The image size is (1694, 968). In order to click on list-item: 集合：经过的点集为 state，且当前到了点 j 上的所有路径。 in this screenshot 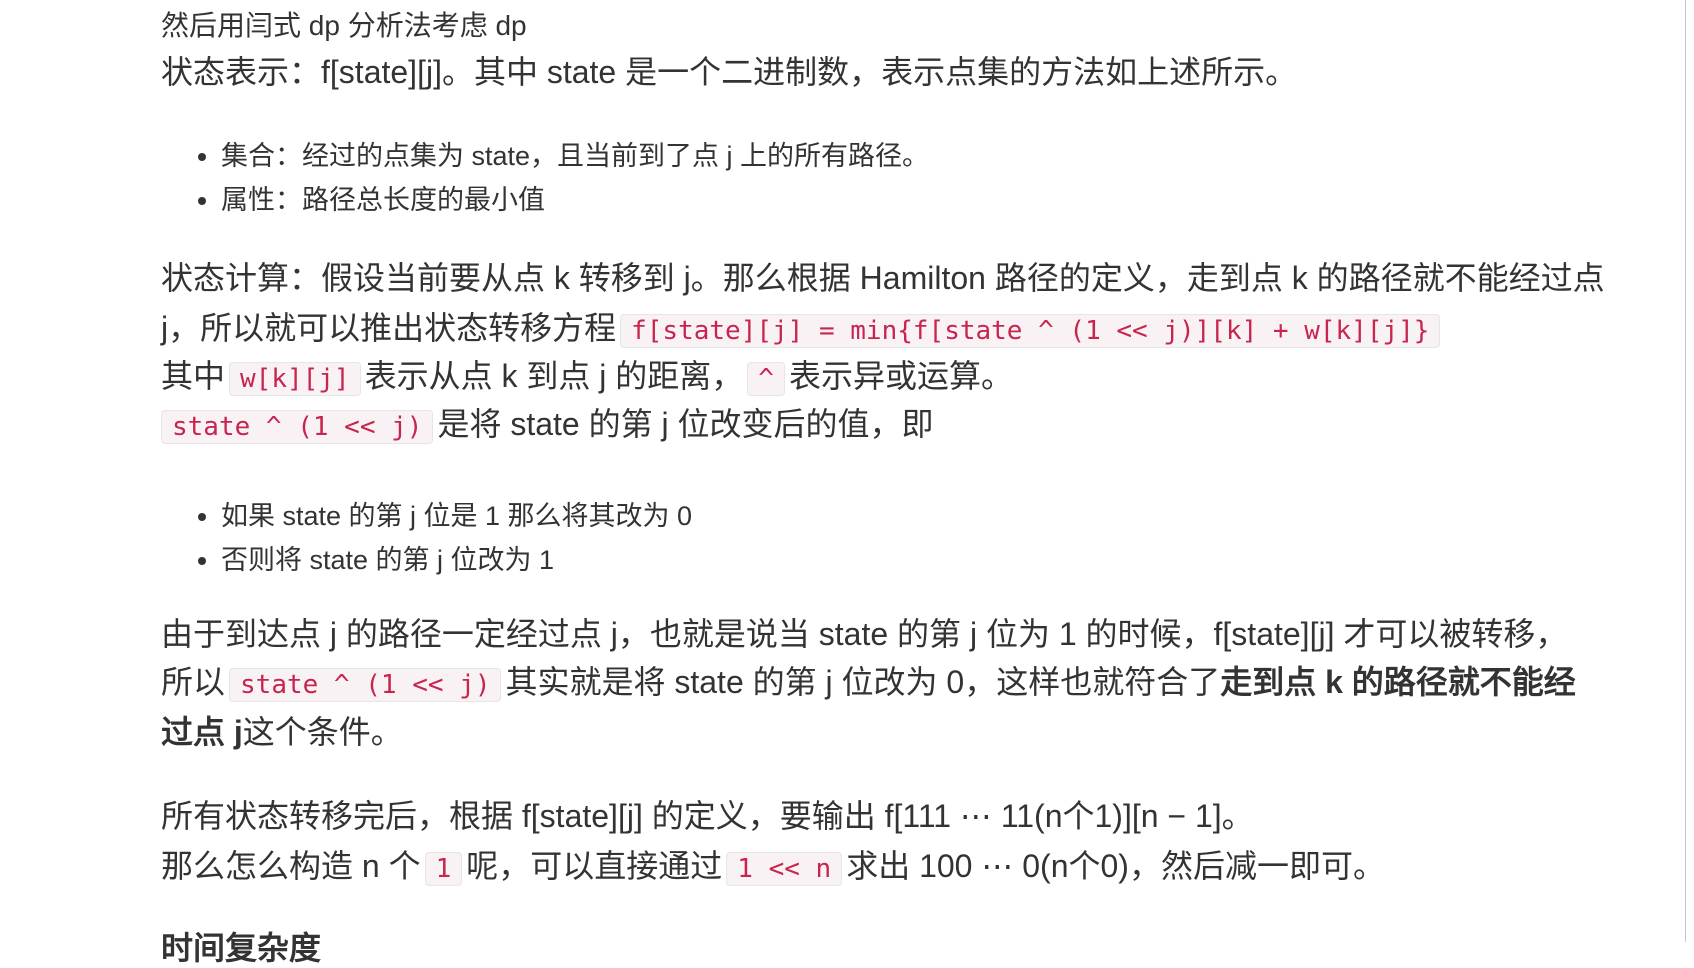, I will do `click(575, 156)`.